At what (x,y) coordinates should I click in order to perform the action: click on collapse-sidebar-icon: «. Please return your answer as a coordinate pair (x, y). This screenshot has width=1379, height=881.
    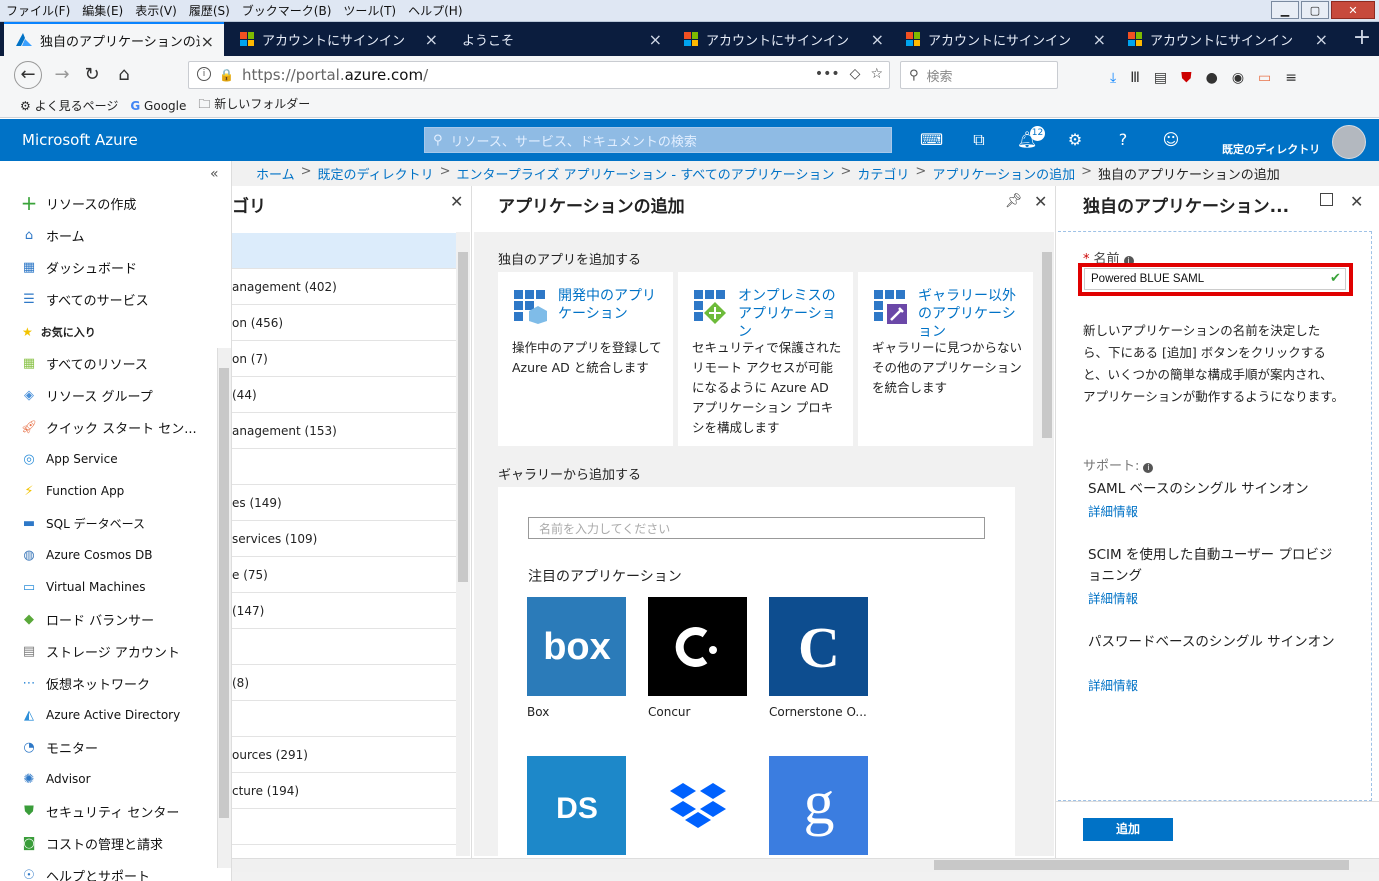
    Looking at the image, I should click on (214, 174).